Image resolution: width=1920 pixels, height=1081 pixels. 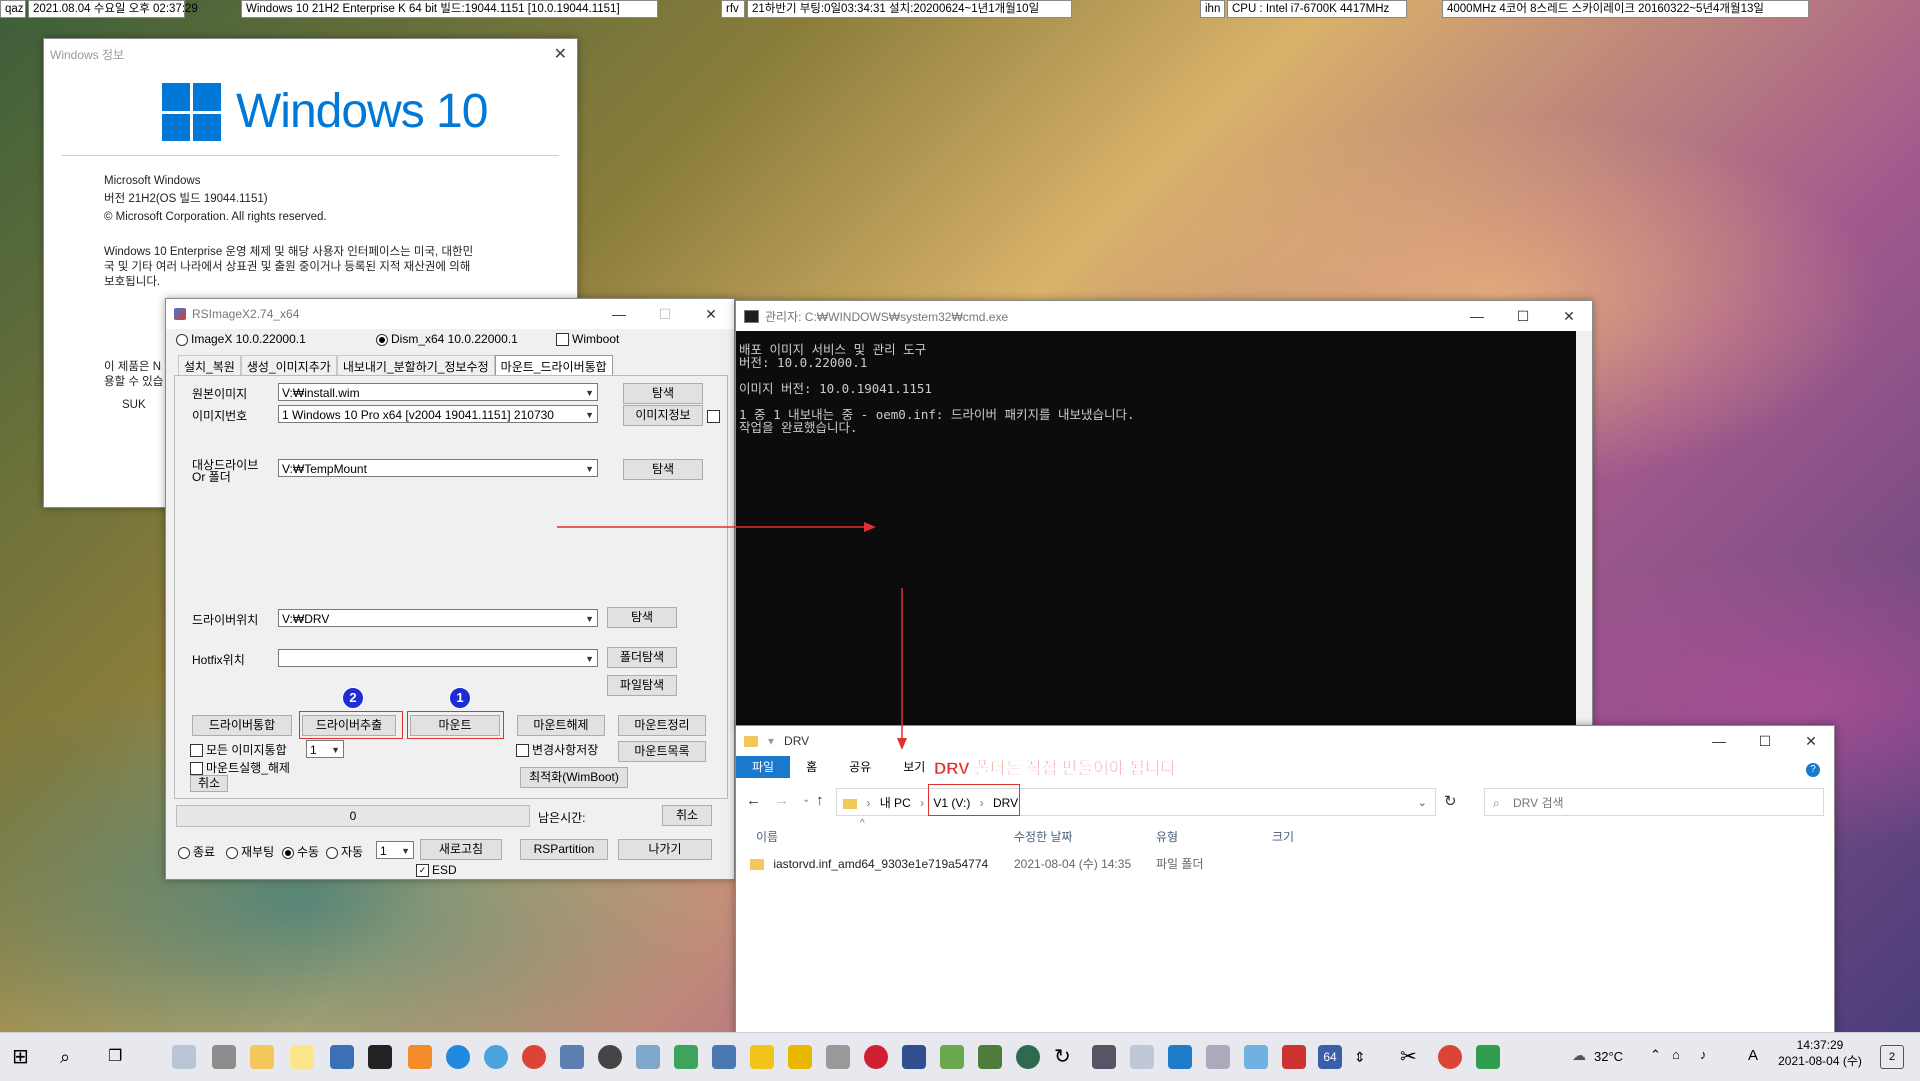 What do you see at coordinates (72, 1057) in the screenshot?
I see `search-icon: ⌕` at bounding box center [72, 1057].